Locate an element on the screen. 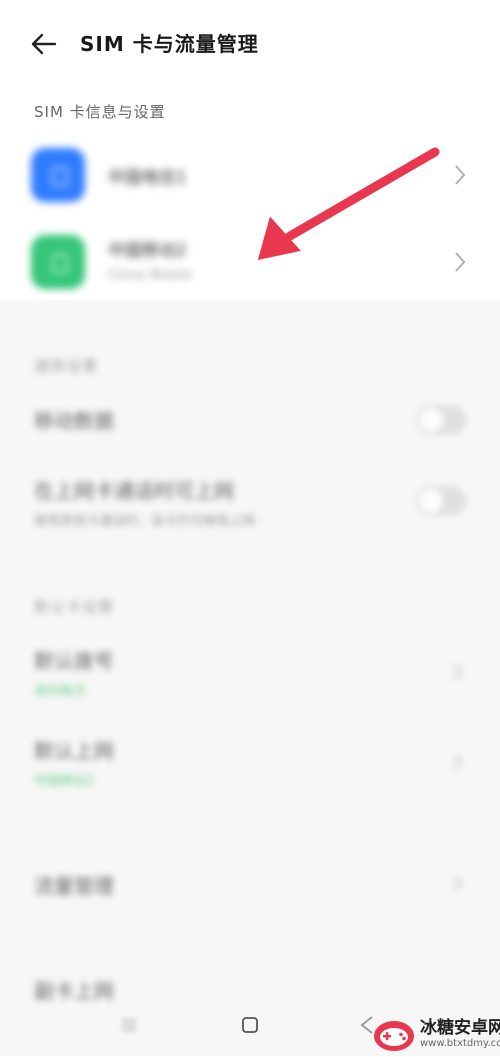 This screenshot has width=500, height=1057. watermark: 冰糖安卓网 www.btxtdmy.com is located at coordinates (436, 1034).